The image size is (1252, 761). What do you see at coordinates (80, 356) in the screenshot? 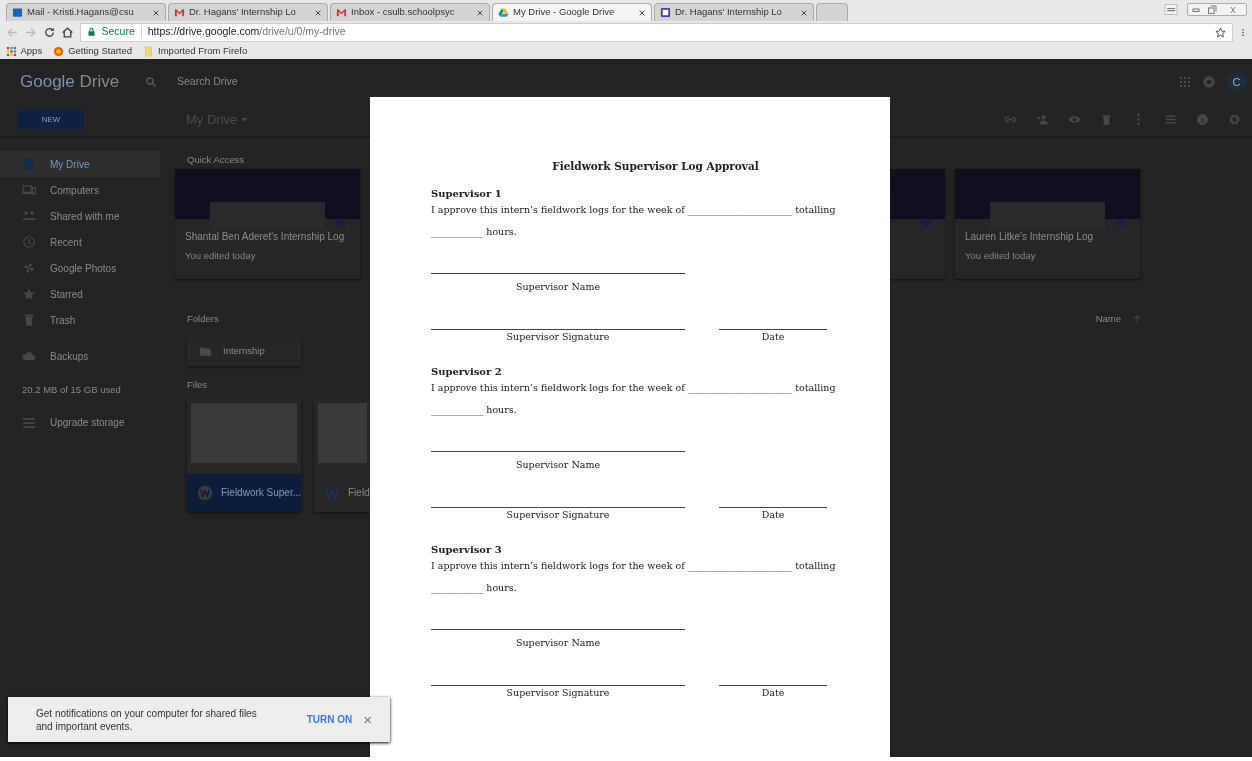
I see `sidebar-item: Backups` at bounding box center [80, 356].